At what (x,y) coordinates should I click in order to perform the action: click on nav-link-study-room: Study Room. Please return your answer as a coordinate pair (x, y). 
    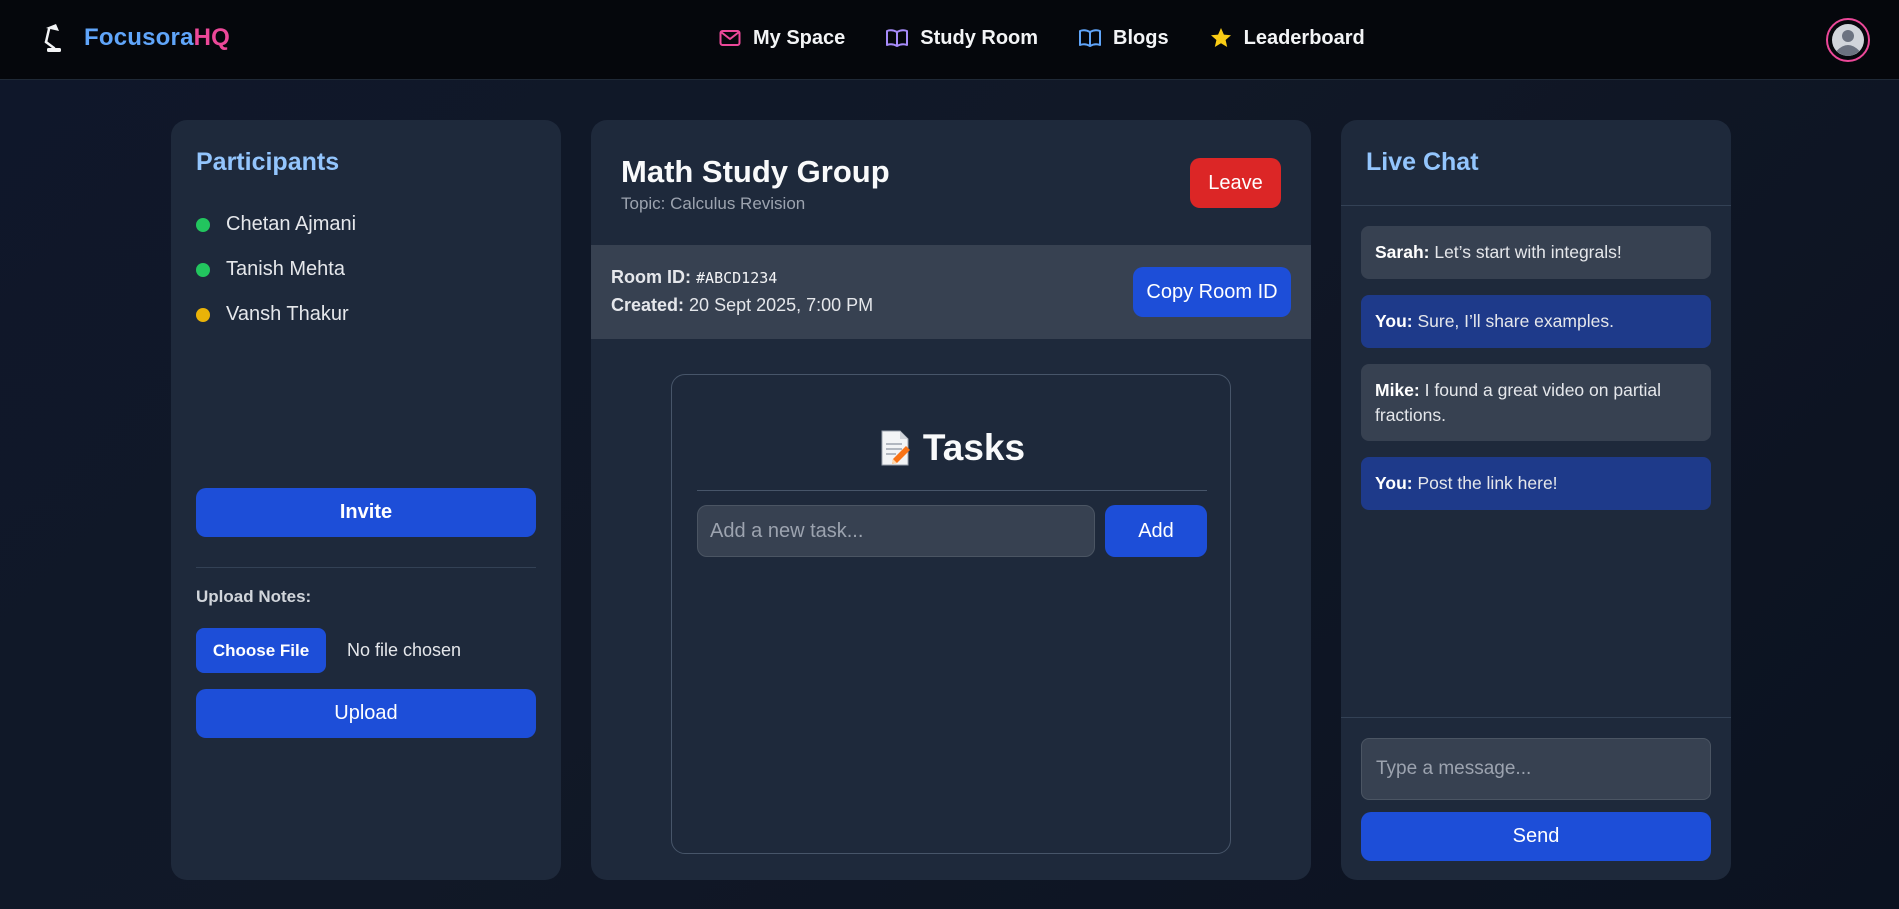
    Looking at the image, I should click on (961, 38).